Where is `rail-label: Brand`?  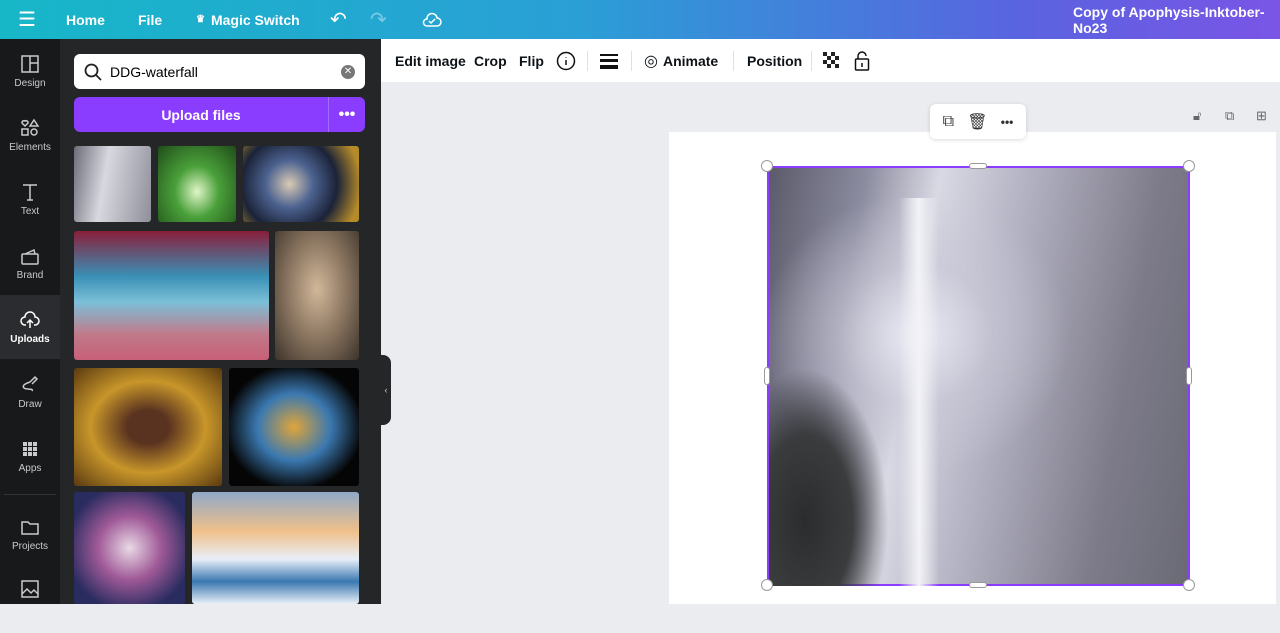 rail-label: Brand is located at coordinates (30, 275).